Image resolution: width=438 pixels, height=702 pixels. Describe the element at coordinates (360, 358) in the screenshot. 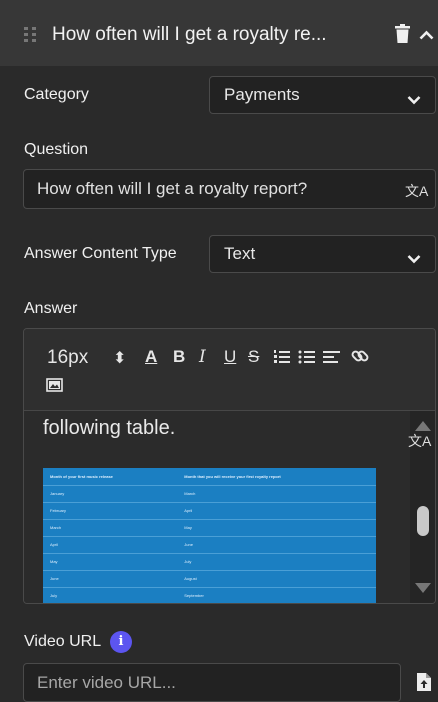

I see `link-icon` at that location.